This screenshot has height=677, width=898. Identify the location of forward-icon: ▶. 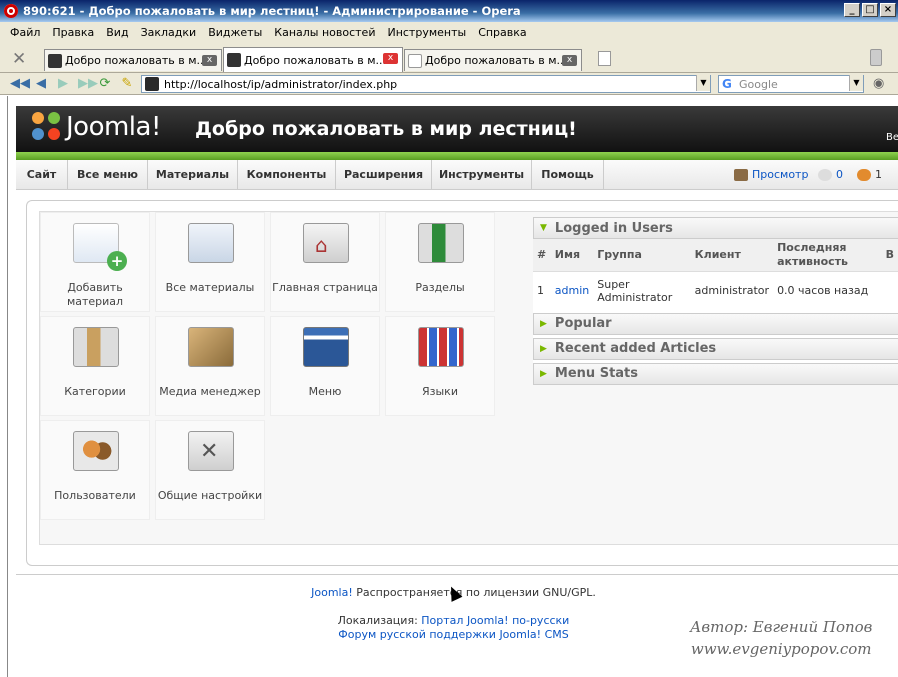
(63, 84).